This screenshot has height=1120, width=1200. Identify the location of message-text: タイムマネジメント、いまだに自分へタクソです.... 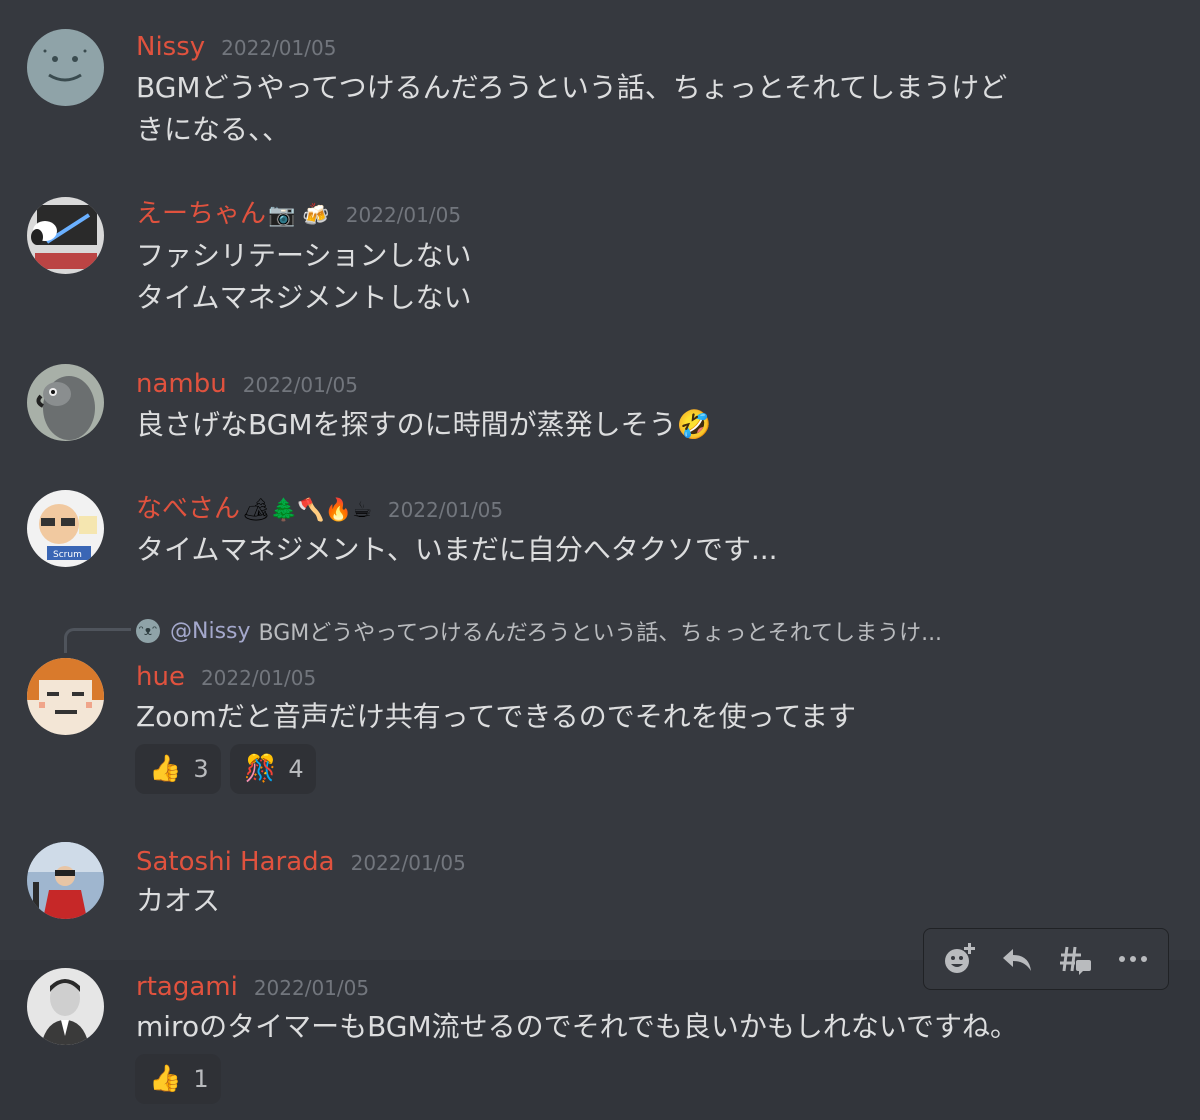
(457, 549).